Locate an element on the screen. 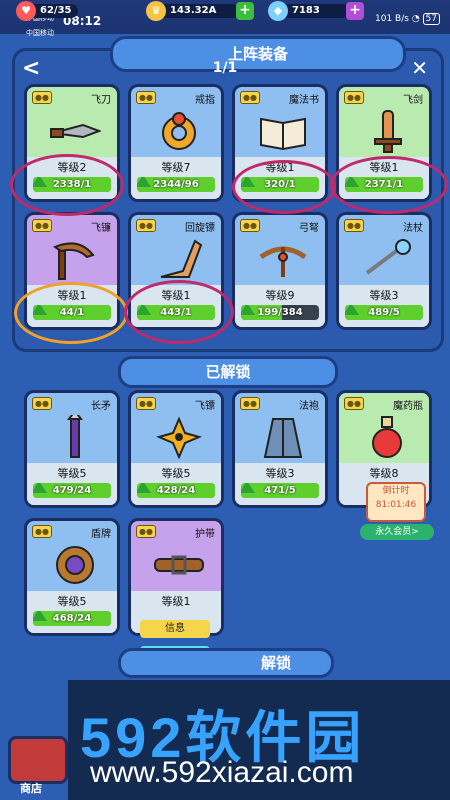 This screenshot has width=450, height=800. upgrade-progress-bar: 2344/96 is located at coordinates (176, 184).